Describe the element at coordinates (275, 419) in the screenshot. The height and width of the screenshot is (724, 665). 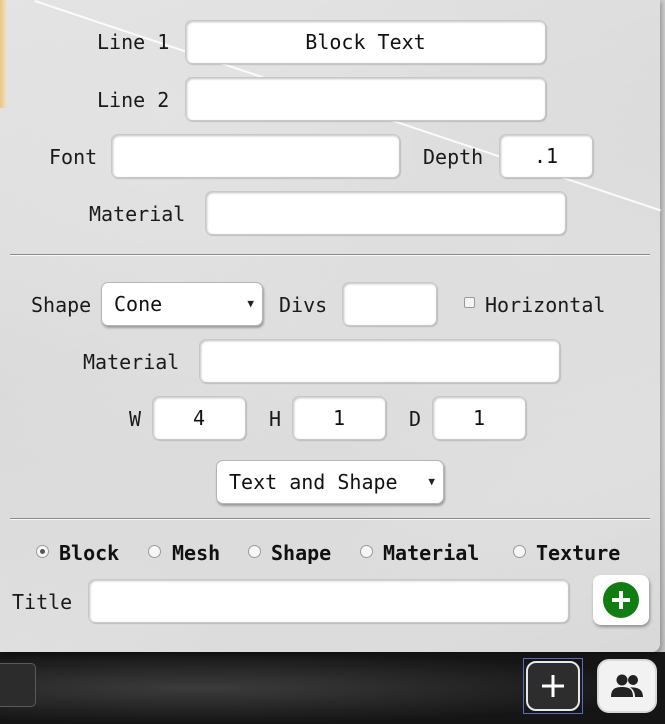
I see `height-label: H` at that location.